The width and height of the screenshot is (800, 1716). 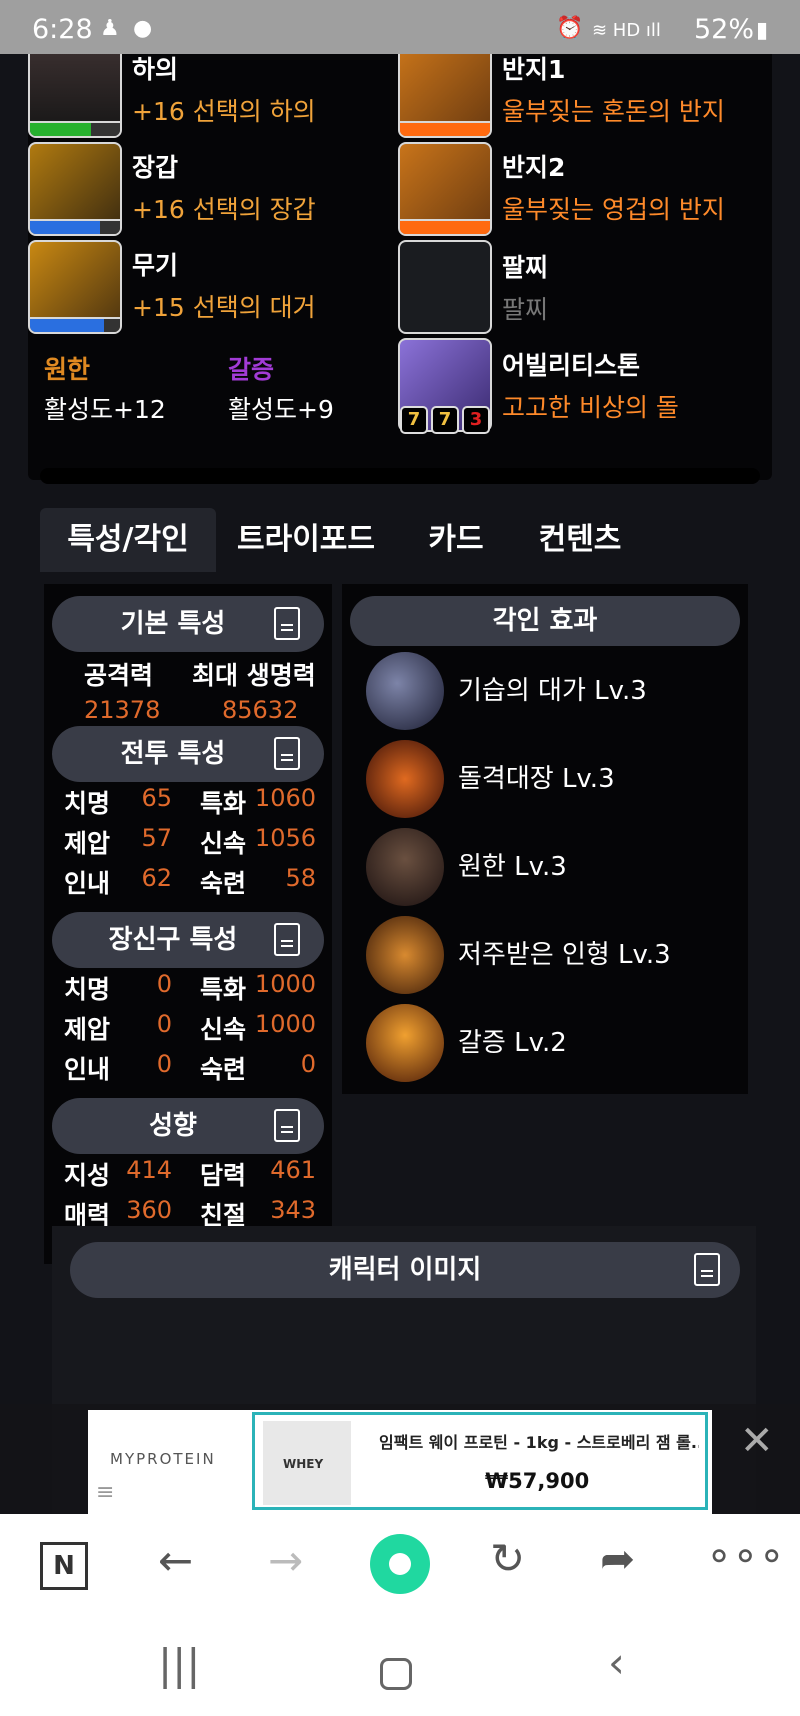 I want to click on equipment-value: 팔찌, so click(x=525, y=309).